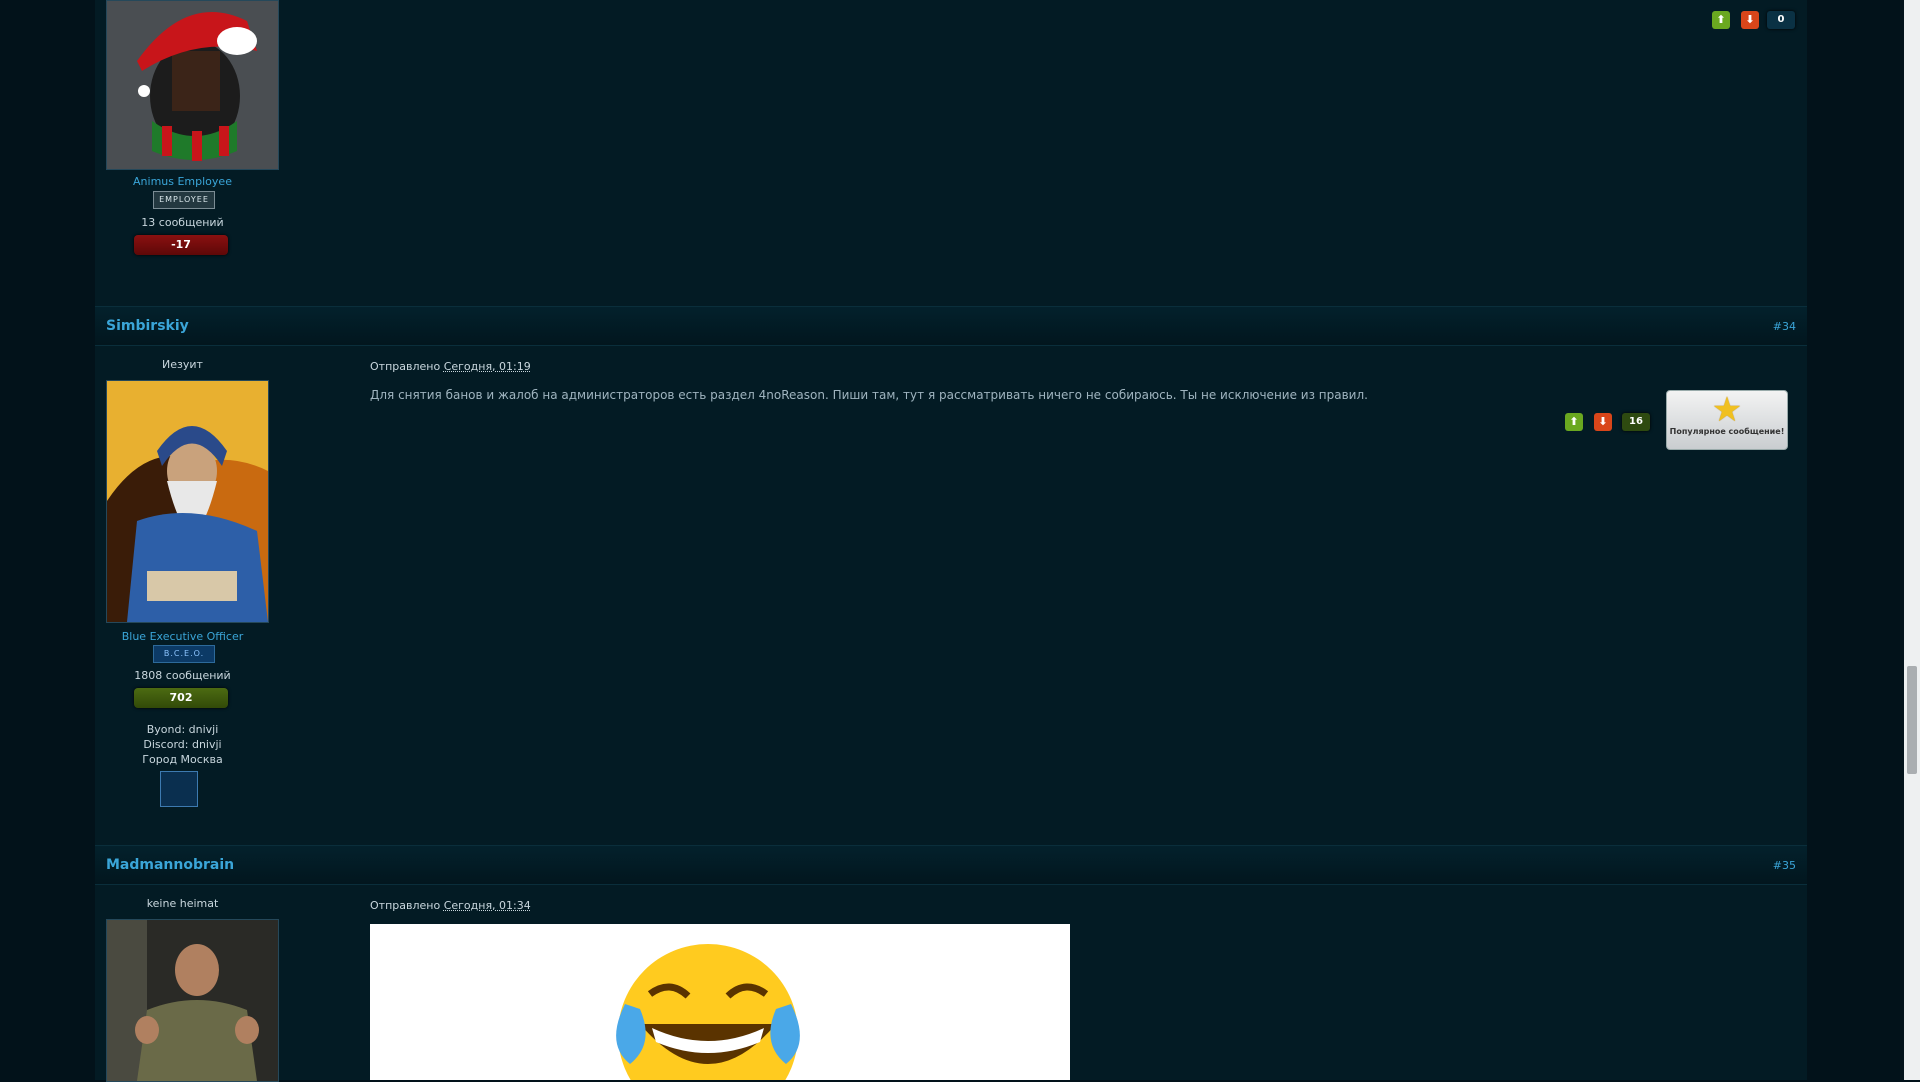 Image resolution: width=1920 pixels, height=1082 pixels. I want to click on laughing-emoji-icon, so click(708, 1012).